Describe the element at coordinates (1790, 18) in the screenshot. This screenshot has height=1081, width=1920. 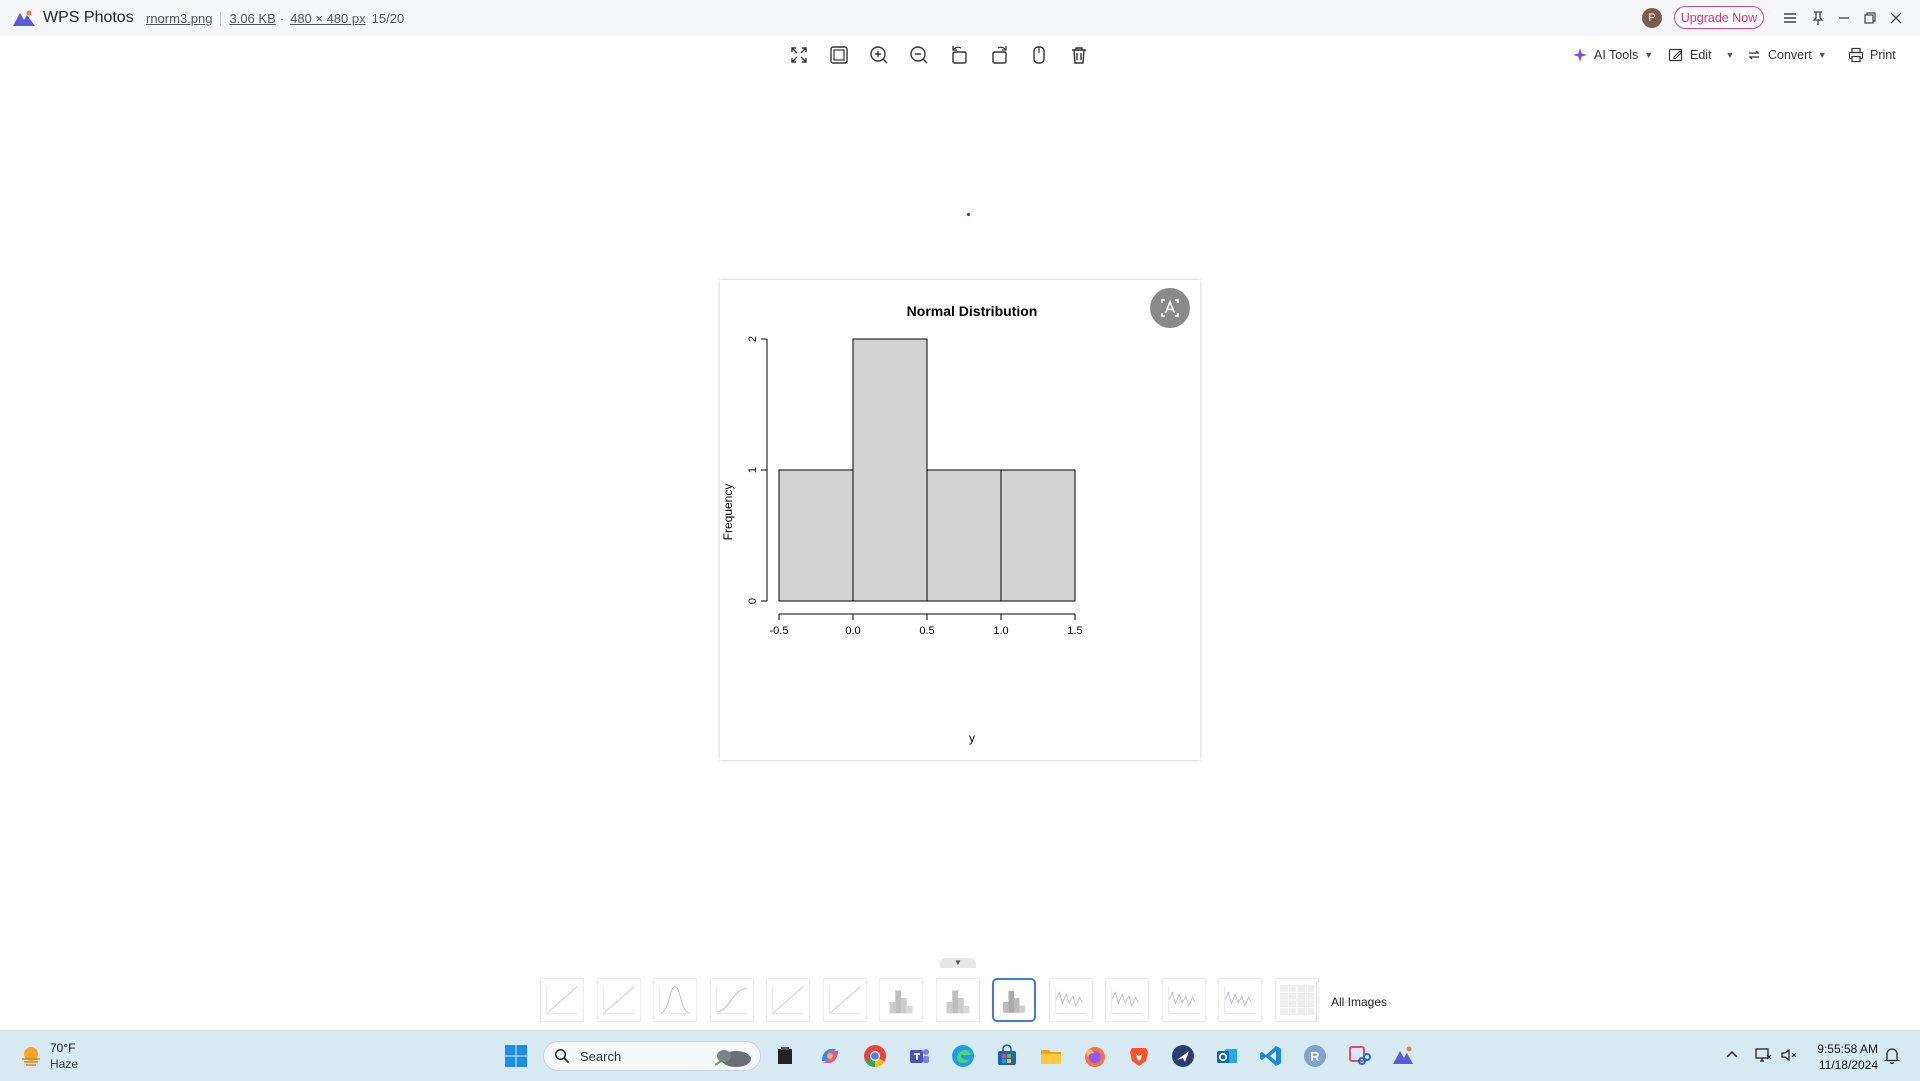
I see `menu-icon` at that location.